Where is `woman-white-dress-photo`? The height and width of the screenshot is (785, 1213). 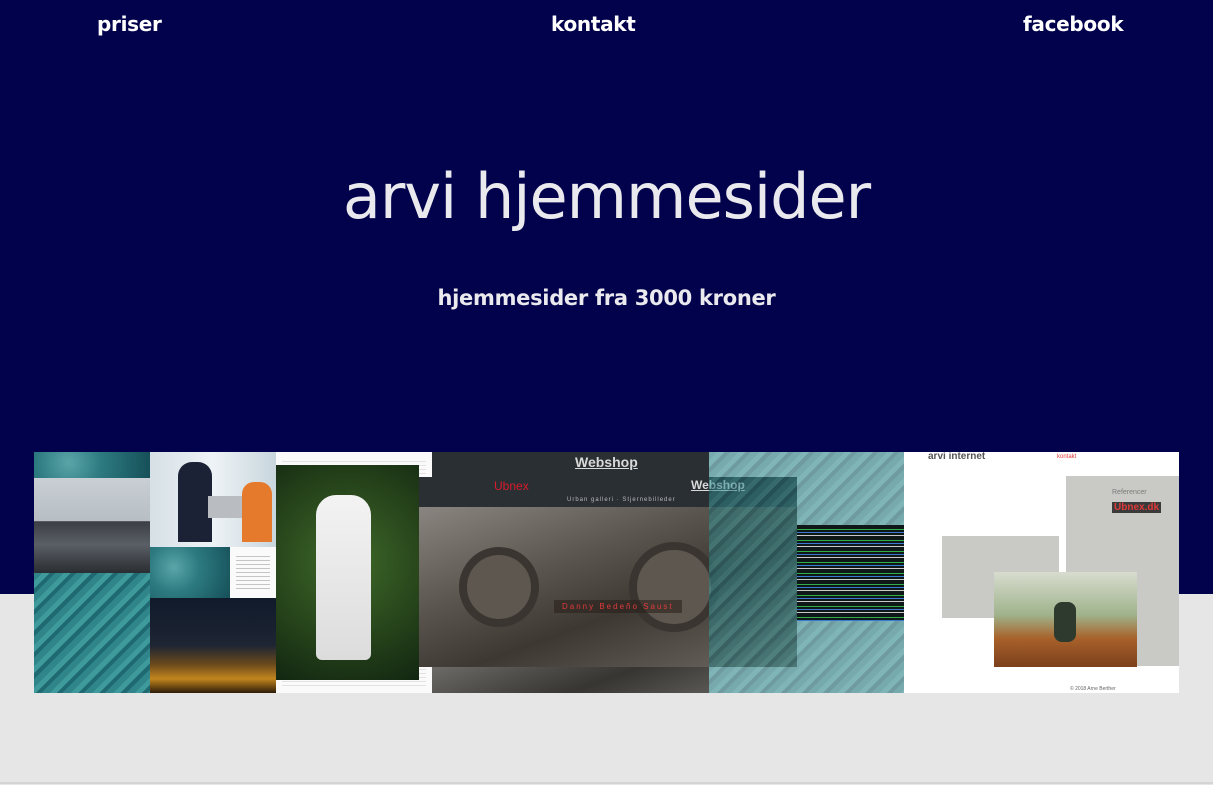 woman-white-dress-photo is located at coordinates (347, 572).